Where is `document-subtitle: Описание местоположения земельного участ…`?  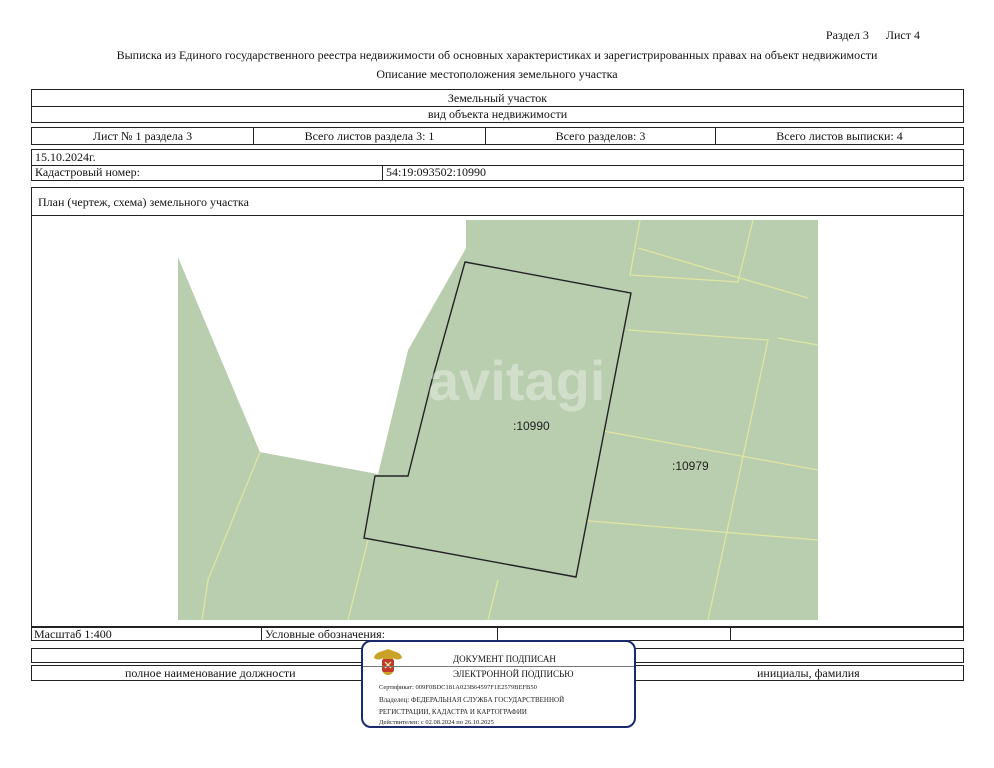
document-subtitle: Описание местоположения земельного участ… is located at coordinates (497, 74).